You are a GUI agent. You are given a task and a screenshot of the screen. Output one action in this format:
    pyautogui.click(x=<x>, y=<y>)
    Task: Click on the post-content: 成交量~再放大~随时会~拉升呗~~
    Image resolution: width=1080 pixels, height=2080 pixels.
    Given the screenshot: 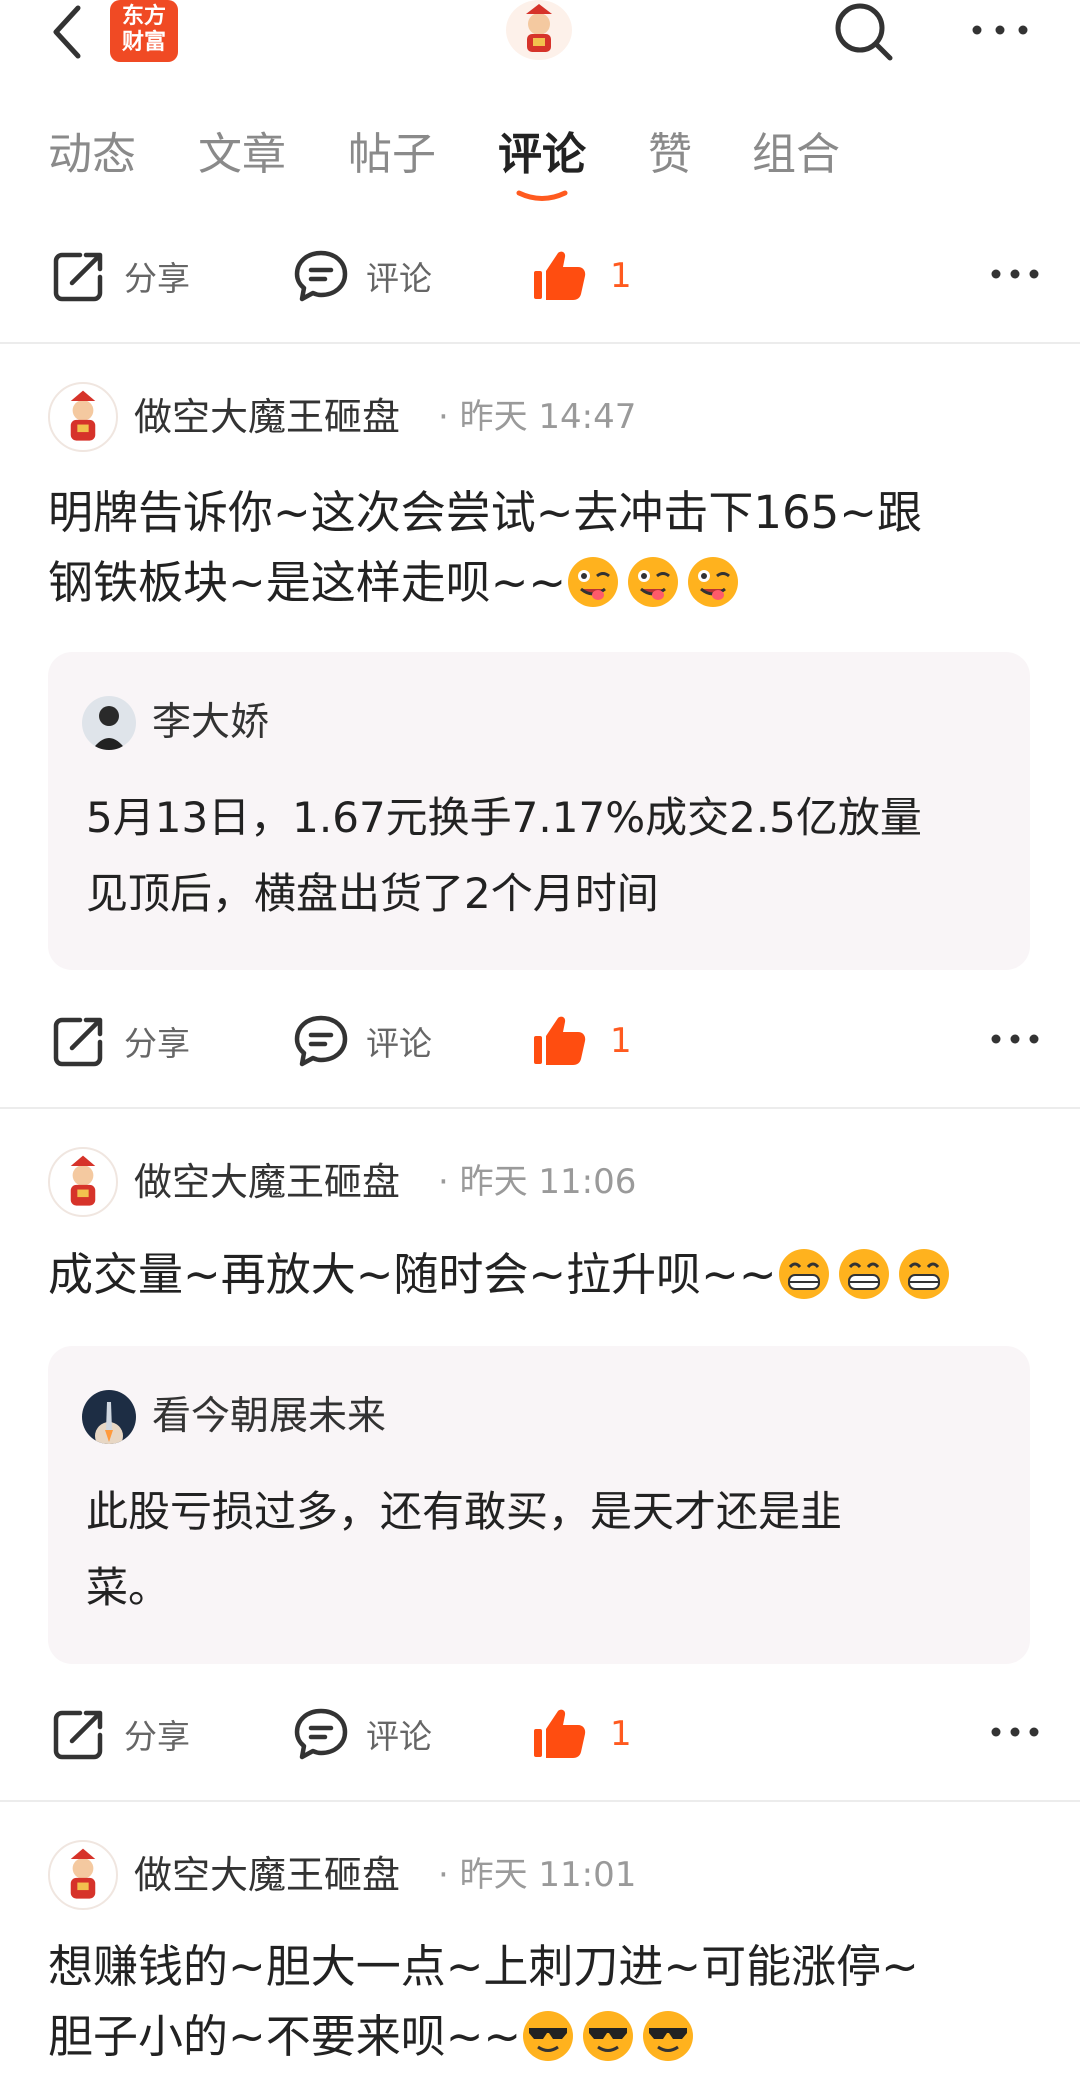 What is the action you would take?
    pyautogui.click(x=538, y=1275)
    